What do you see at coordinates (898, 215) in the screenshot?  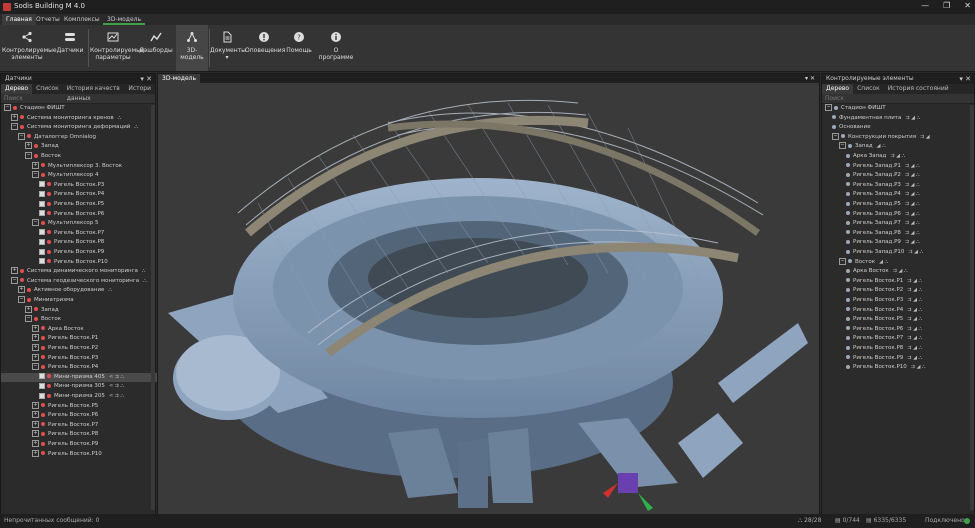 I see `tree-row: Ригель Запад.Р6 ⇉ ◢ ⛬` at bounding box center [898, 215].